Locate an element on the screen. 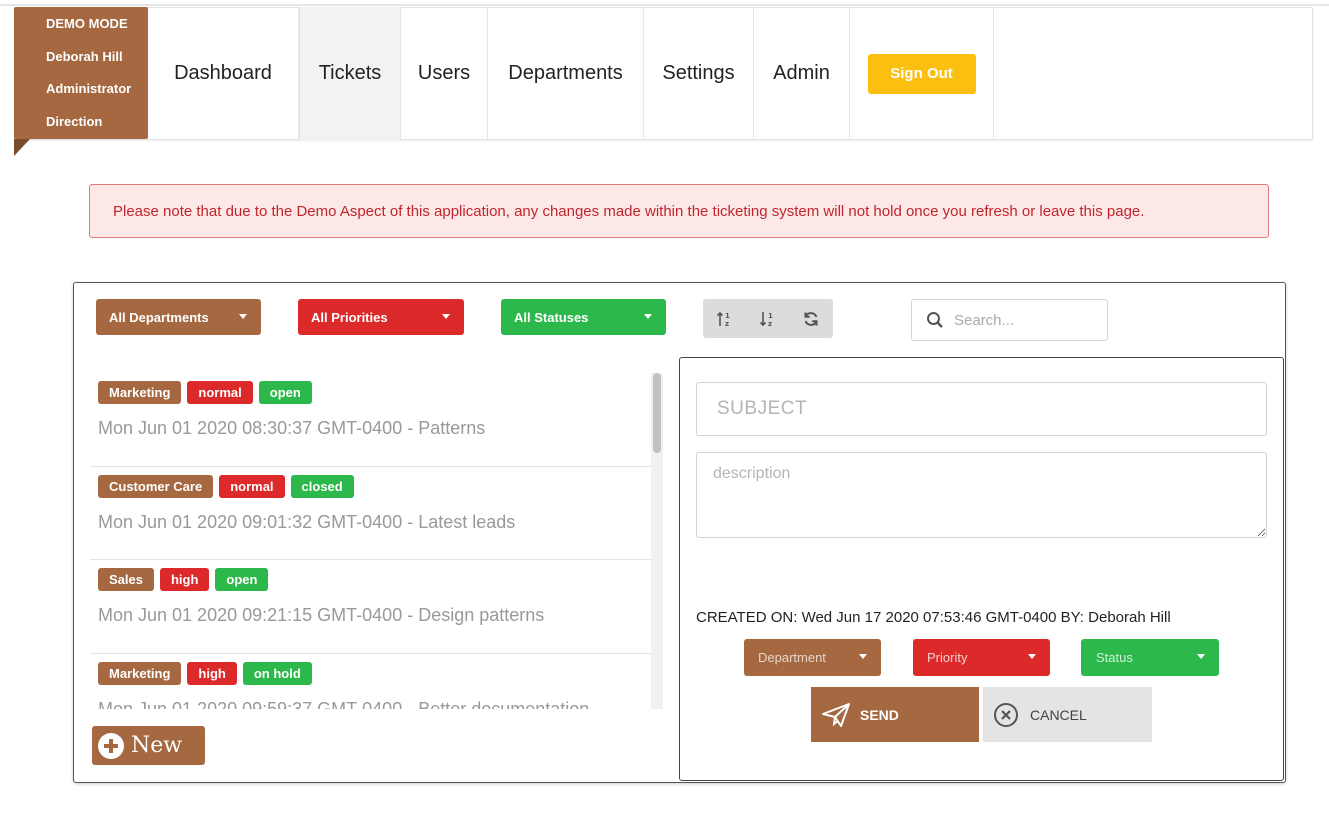  user-name: Deborah Hill is located at coordinates (84, 56).